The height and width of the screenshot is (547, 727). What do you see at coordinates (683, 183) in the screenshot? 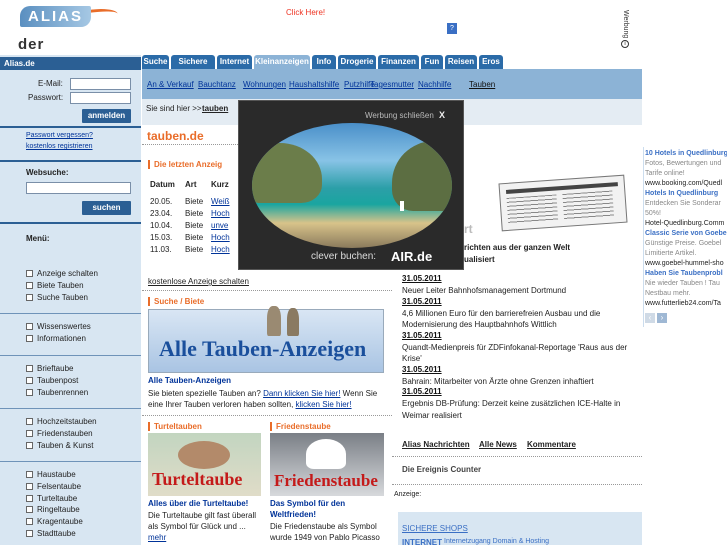
I see `ad-url: www.booking.com/Quedl` at bounding box center [683, 183].